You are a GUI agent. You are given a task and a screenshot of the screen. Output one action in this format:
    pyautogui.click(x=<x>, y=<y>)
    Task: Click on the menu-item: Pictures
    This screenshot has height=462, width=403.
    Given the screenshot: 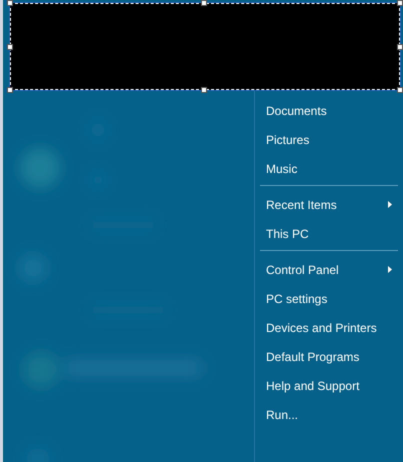 What is the action you would take?
    pyautogui.click(x=329, y=139)
    